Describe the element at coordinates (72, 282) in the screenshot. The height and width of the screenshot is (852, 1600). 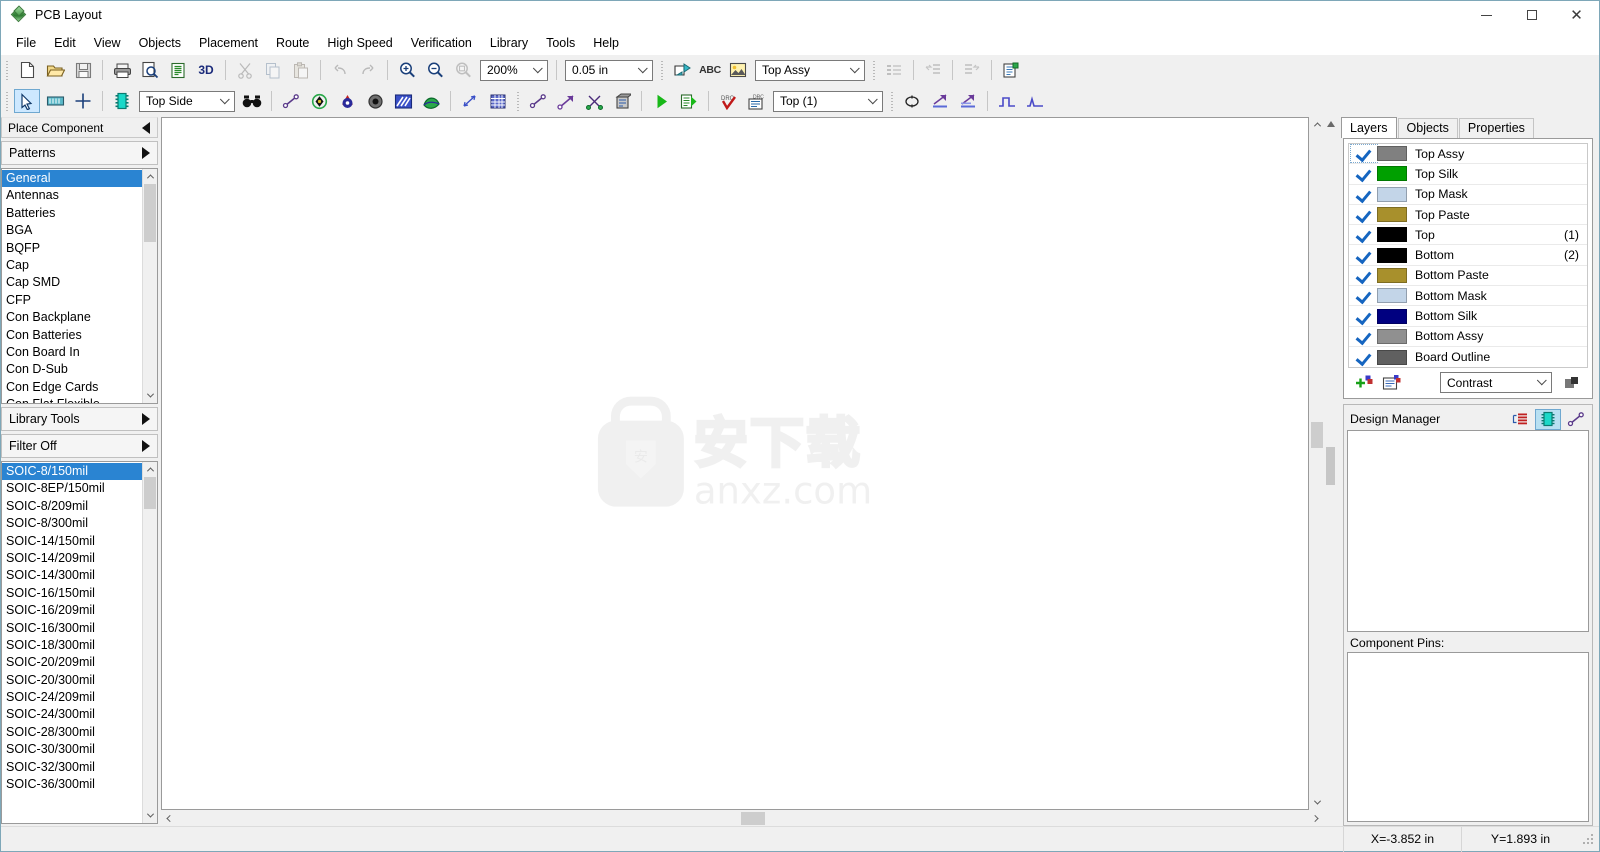
I see `list-item: Cap SMD` at that location.